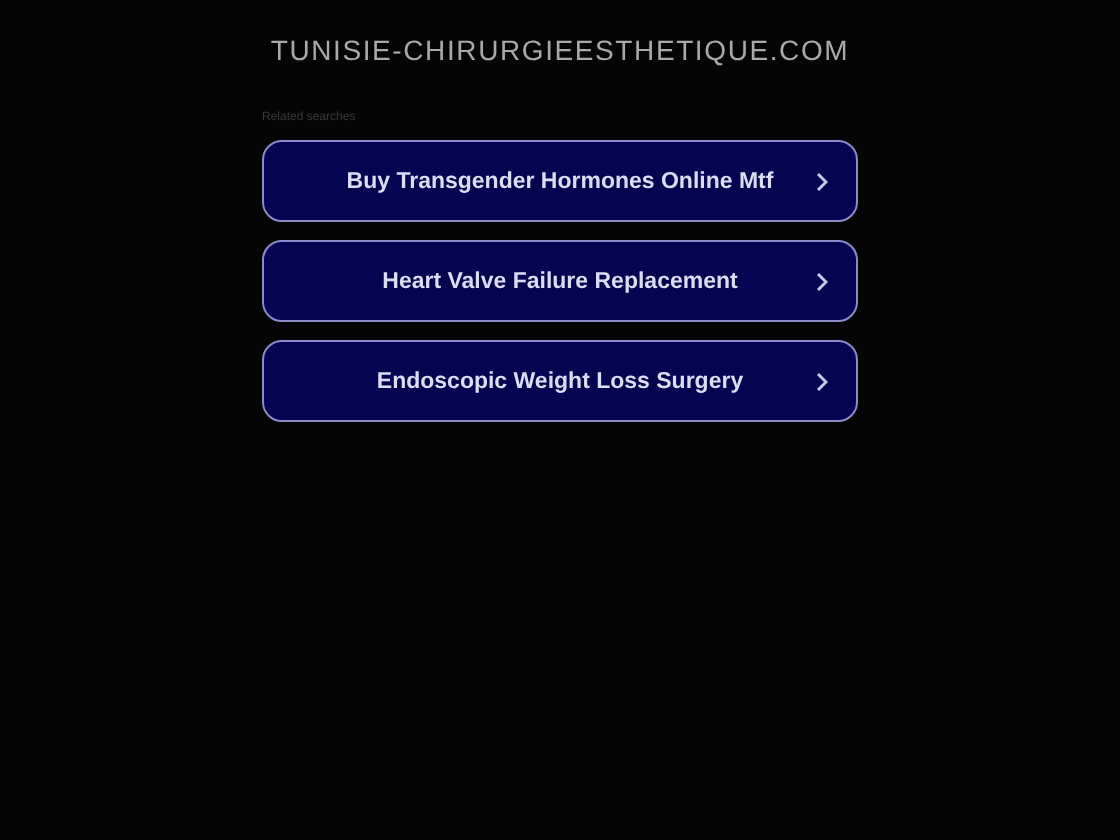  Describe the element at coordinates (560, 381) in the screenshot. I see `search-link: Endoscopic Weight Loss Surgery` at that location.